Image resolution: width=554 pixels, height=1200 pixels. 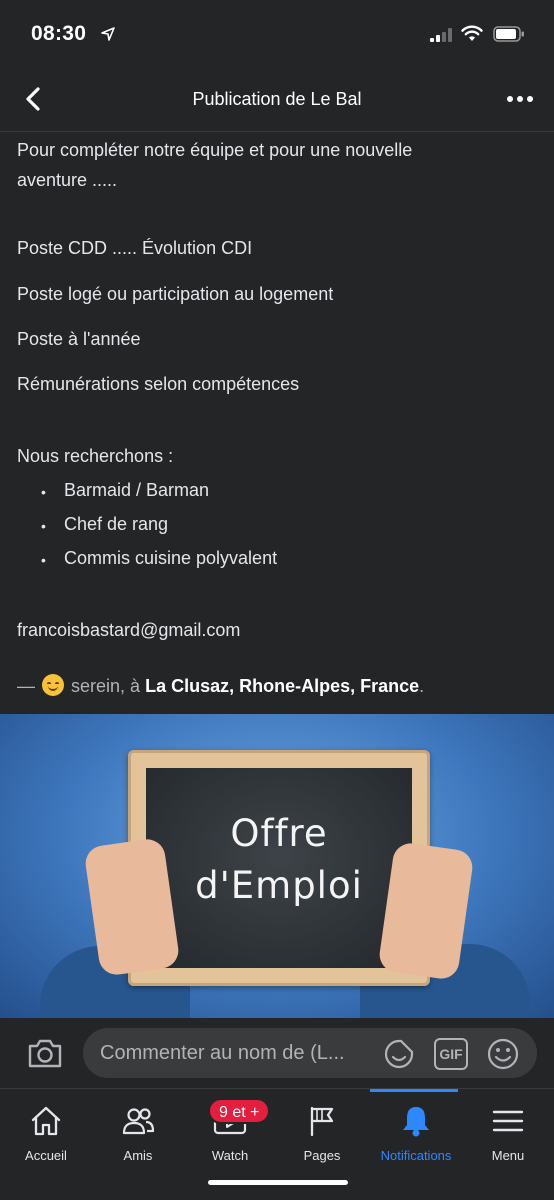 I want to click on sticker-icon, so click(x=399, y=1054).